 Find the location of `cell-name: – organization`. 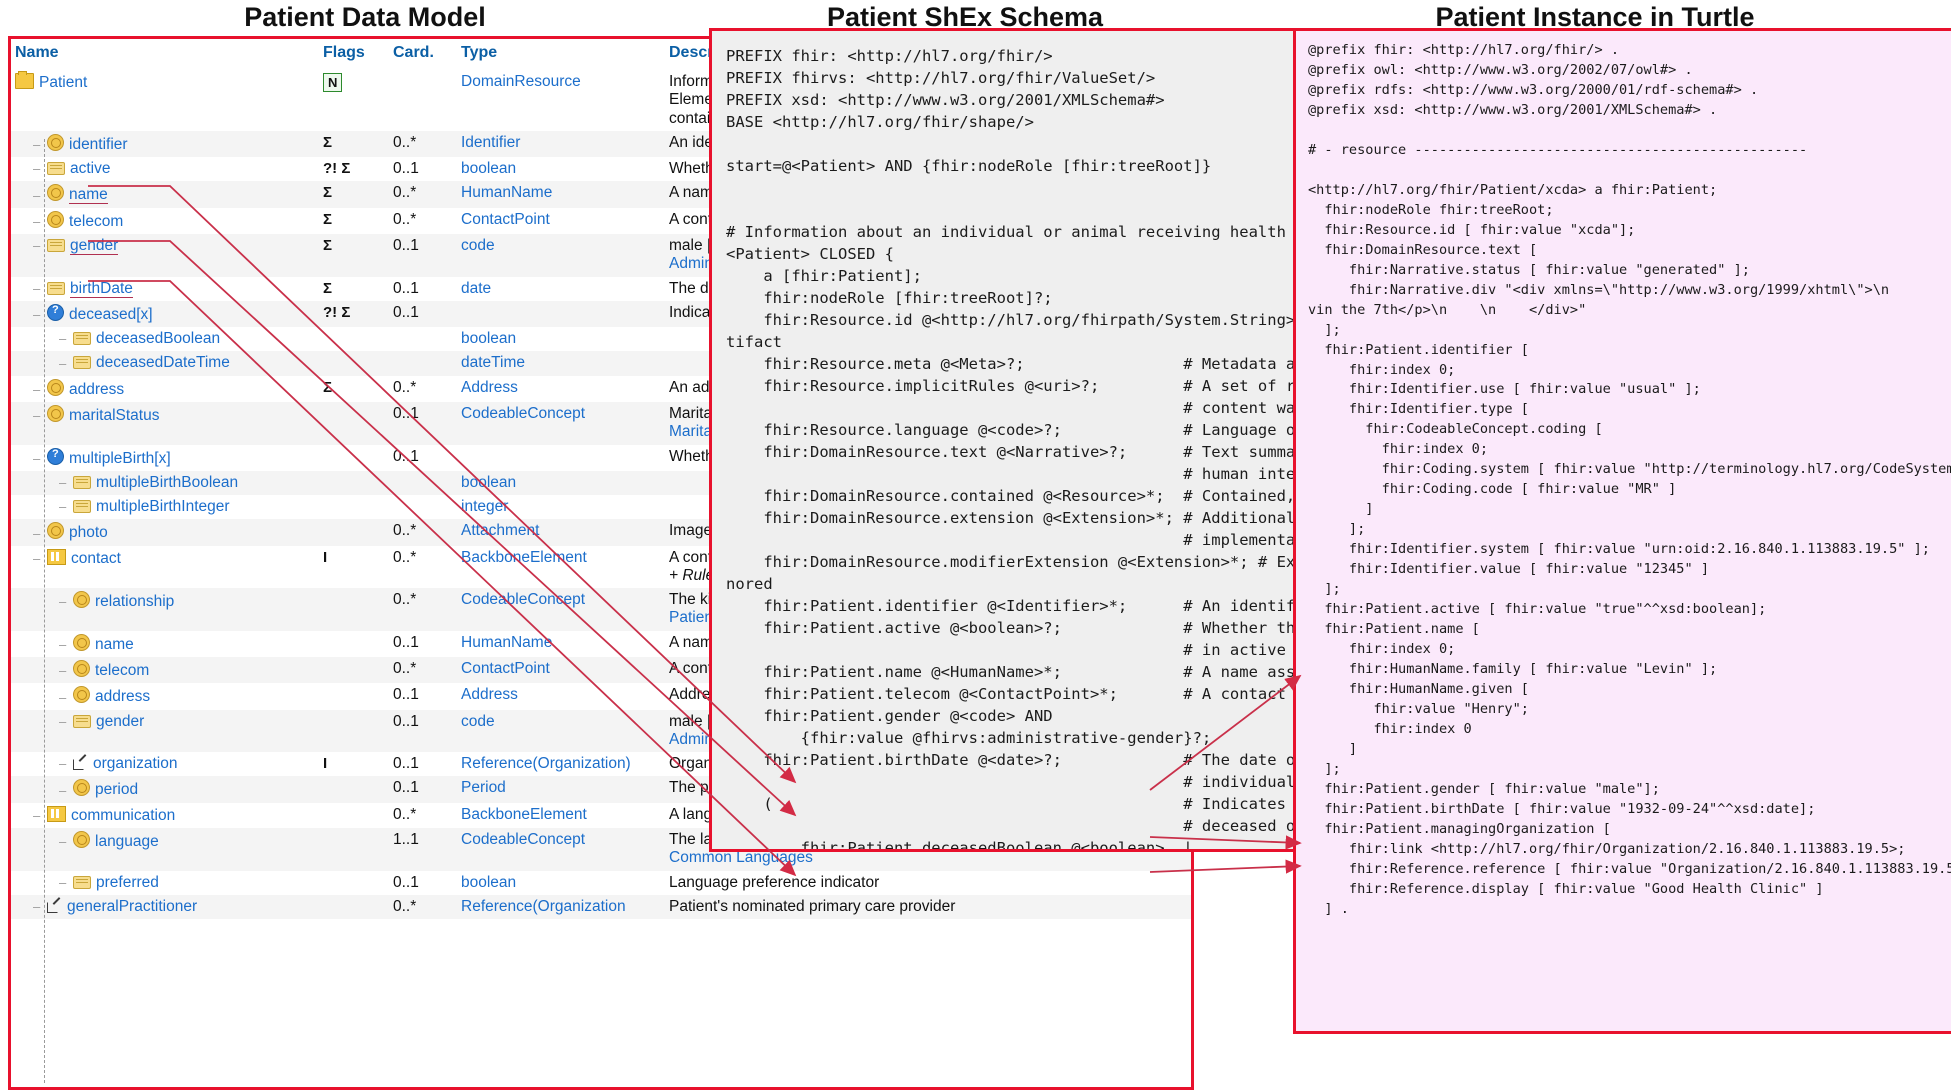

cell-name: – organization is located at coordinates (165, 764).